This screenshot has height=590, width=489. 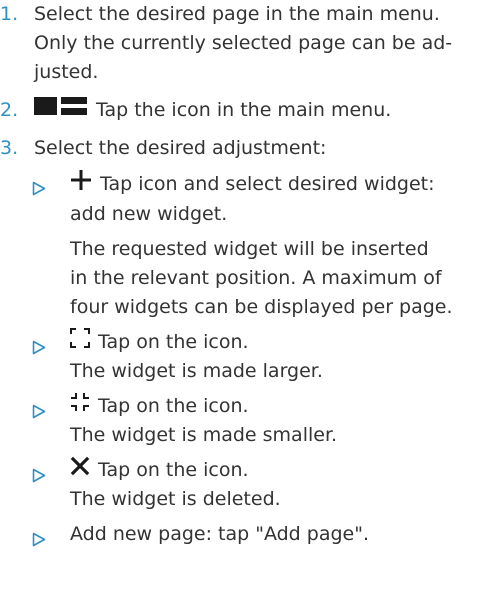 What do you see at coordinates (81, 184) in the screenshot?
I see `plus-icon` at bounding box center [81, 184].